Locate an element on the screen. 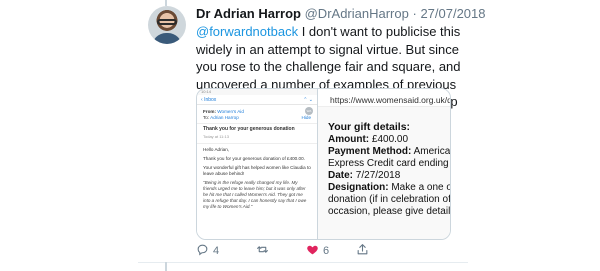 Image resolution: width=600 pixels, height=271 pixels. email-greeting: Hello Adrian, is located at coordinates (216, 149).